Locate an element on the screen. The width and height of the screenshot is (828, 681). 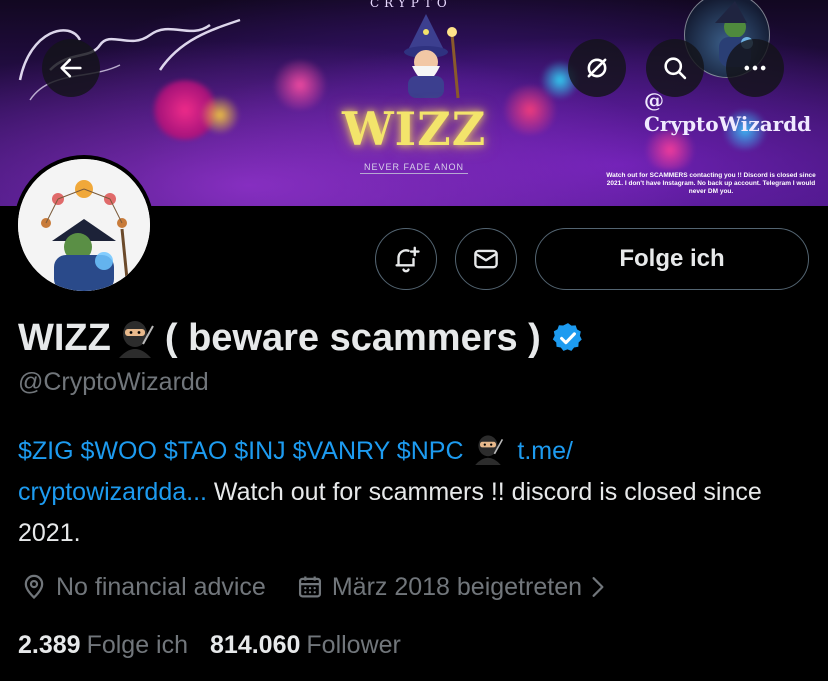
followers-count: 814.060 is located at coordinates (255, 644).